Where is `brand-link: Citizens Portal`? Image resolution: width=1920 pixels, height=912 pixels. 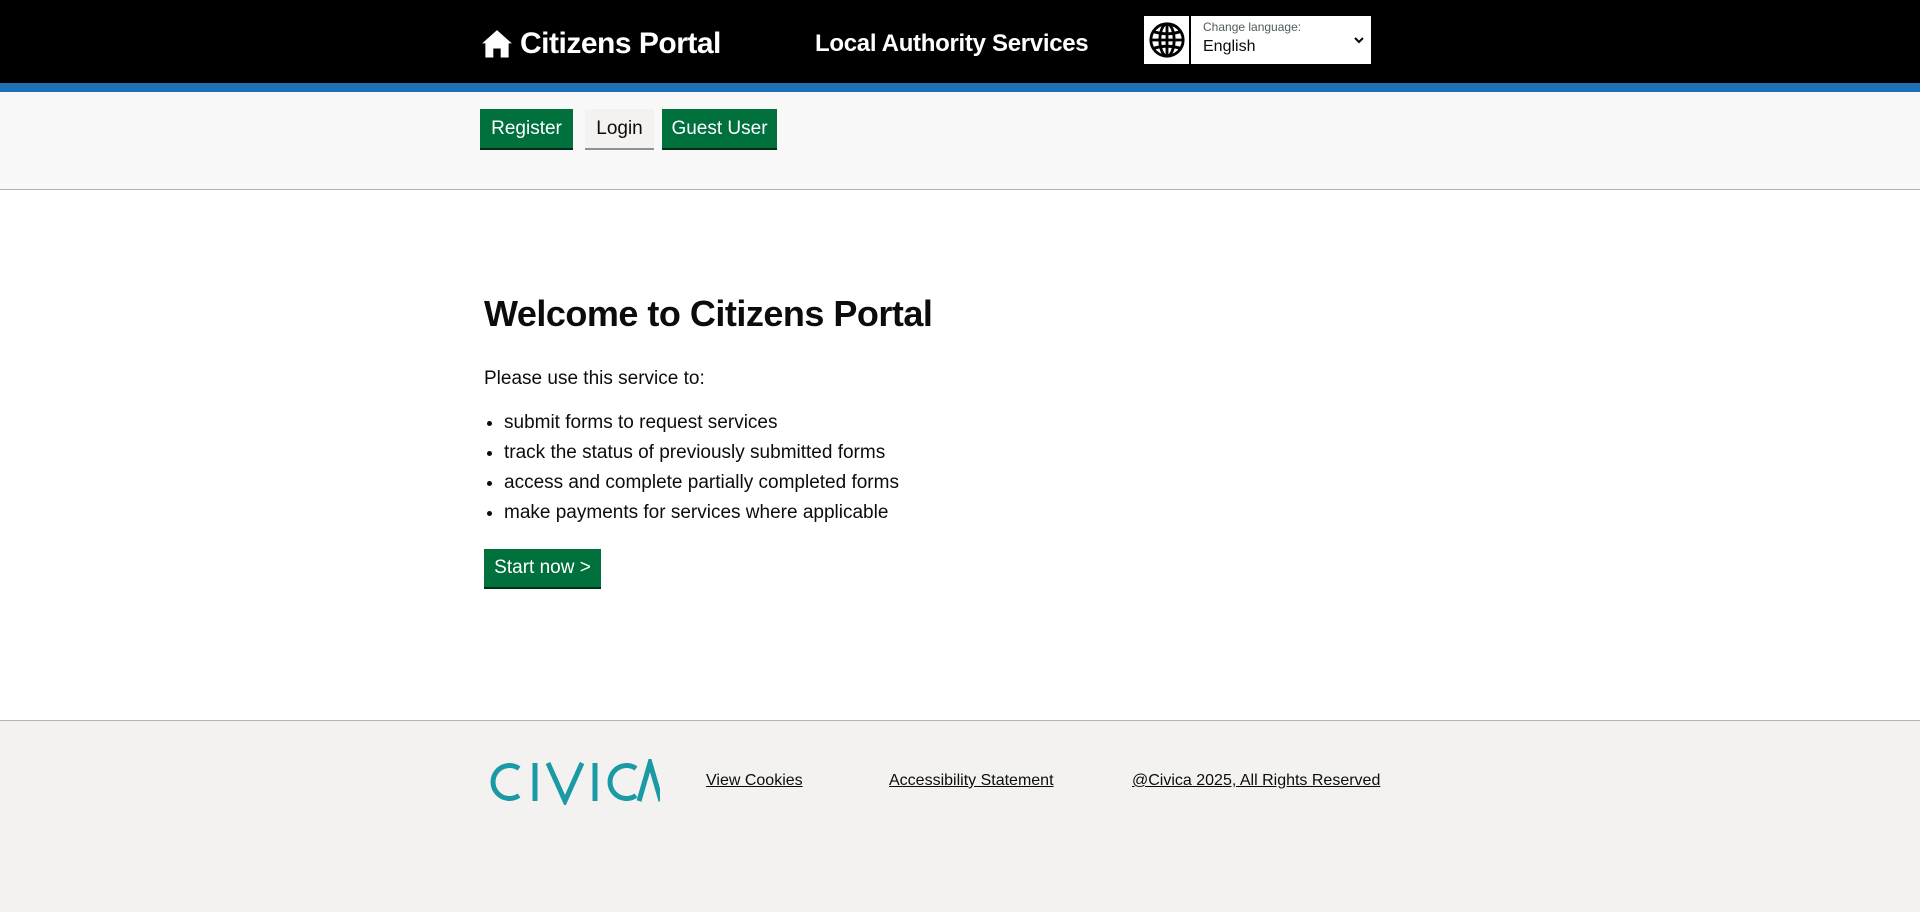
brand-link: Citizens Portal is located at coordinates (600, 44).